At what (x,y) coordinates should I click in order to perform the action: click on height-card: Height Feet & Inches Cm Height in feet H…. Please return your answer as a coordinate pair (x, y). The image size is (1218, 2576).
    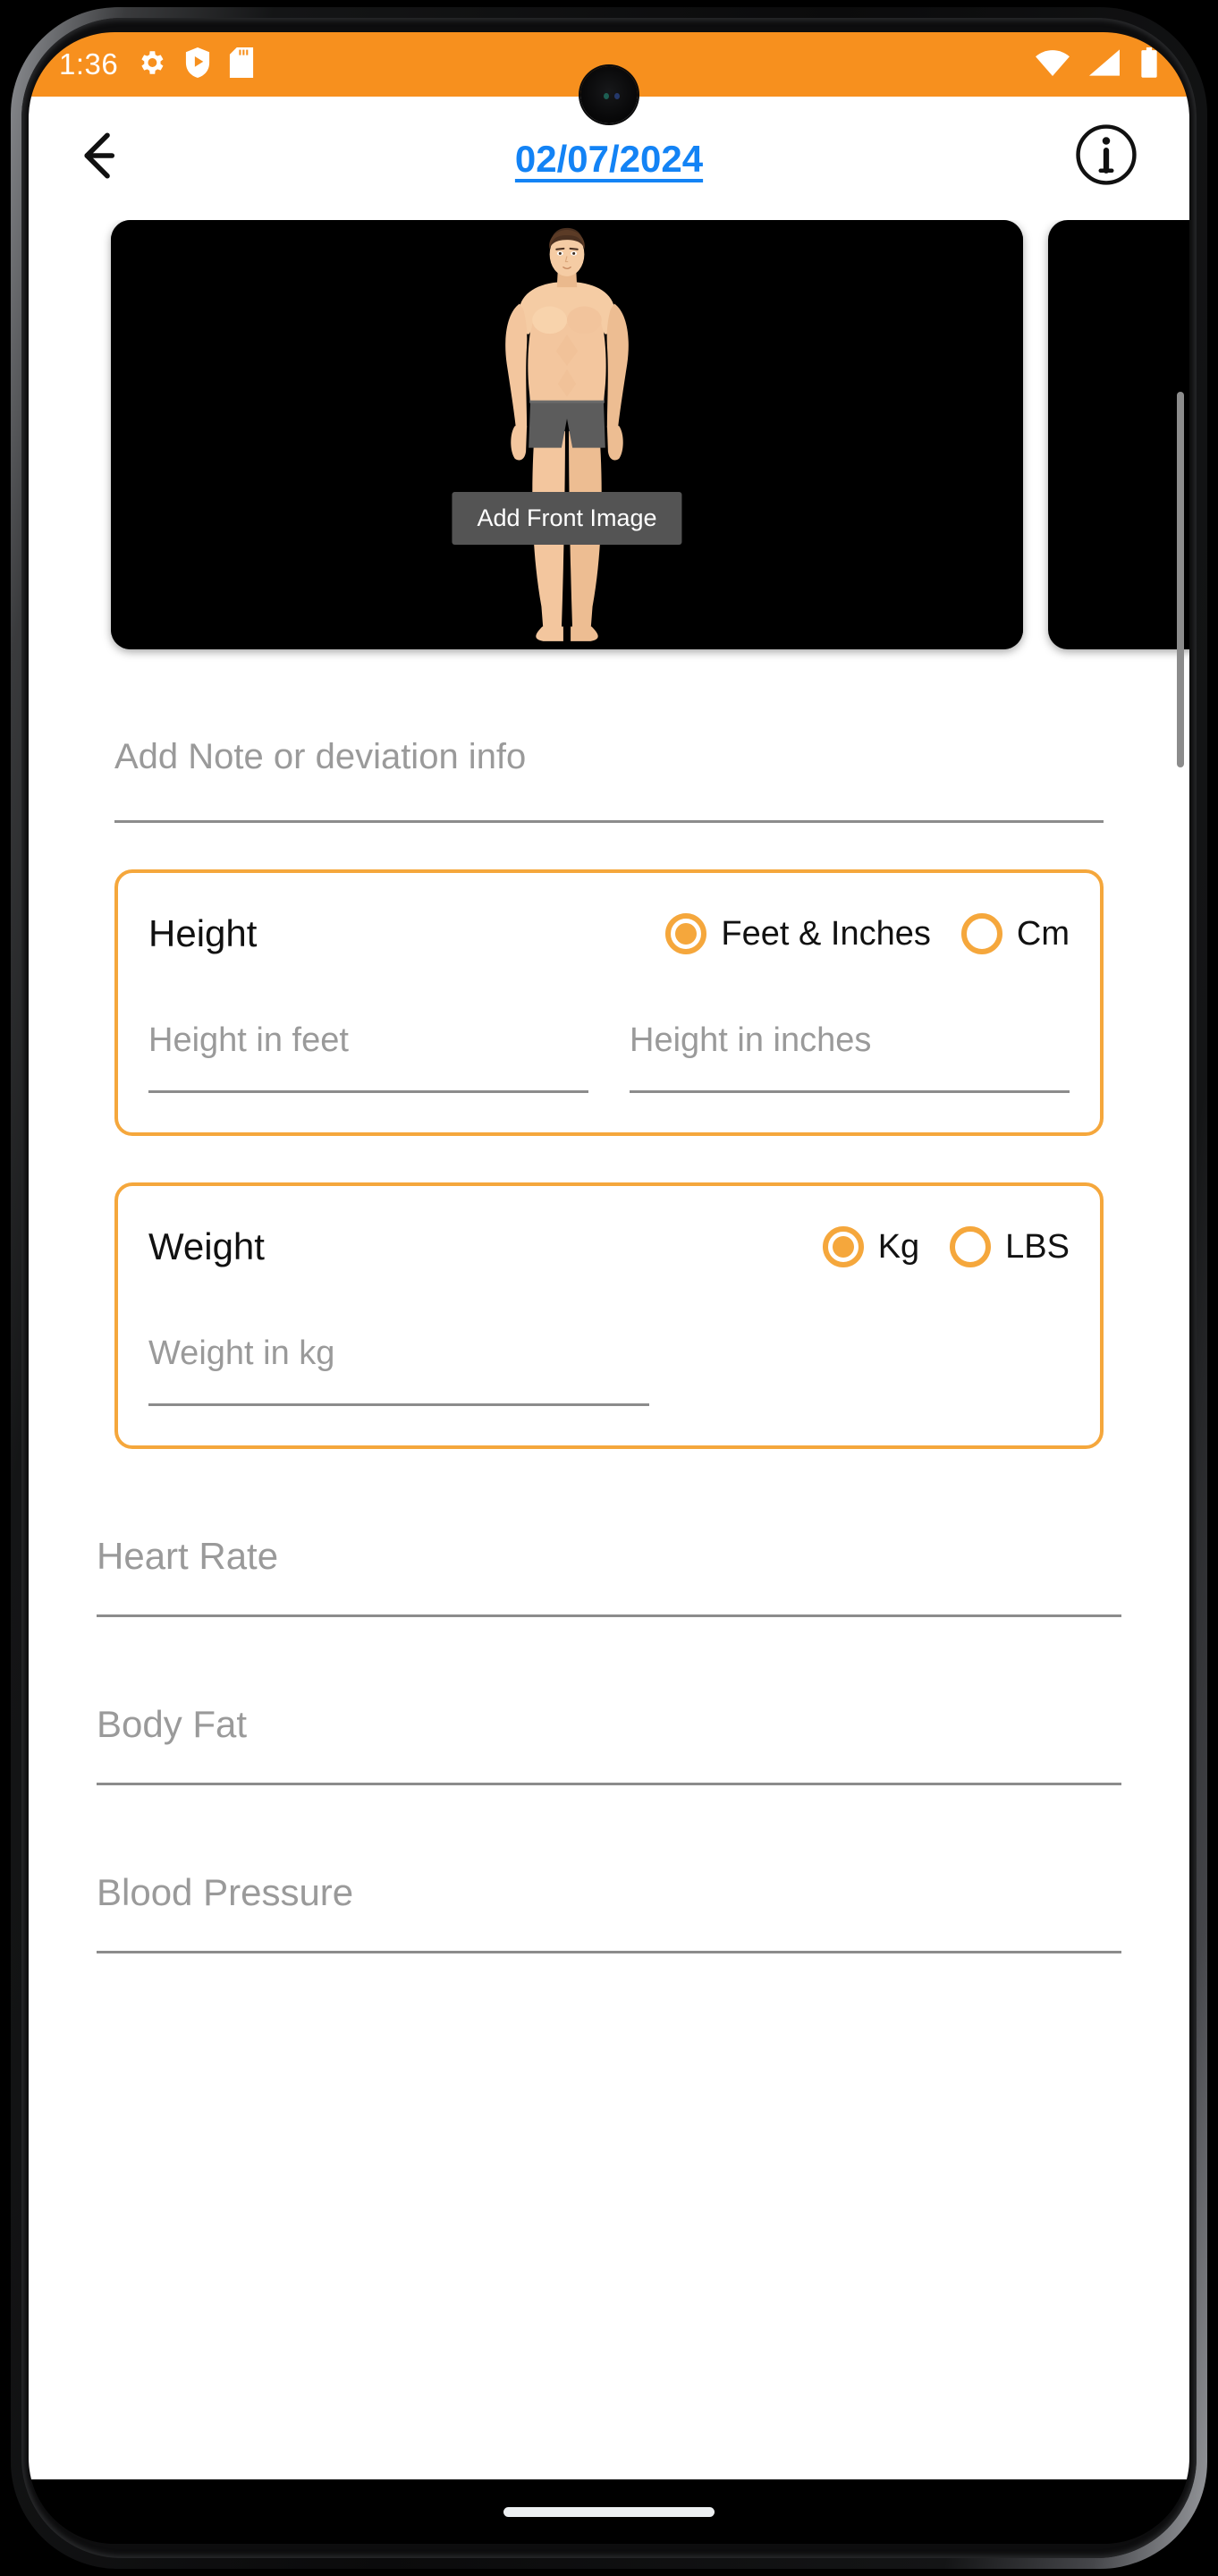
    Looking at the image, I should click on (609, 1002).